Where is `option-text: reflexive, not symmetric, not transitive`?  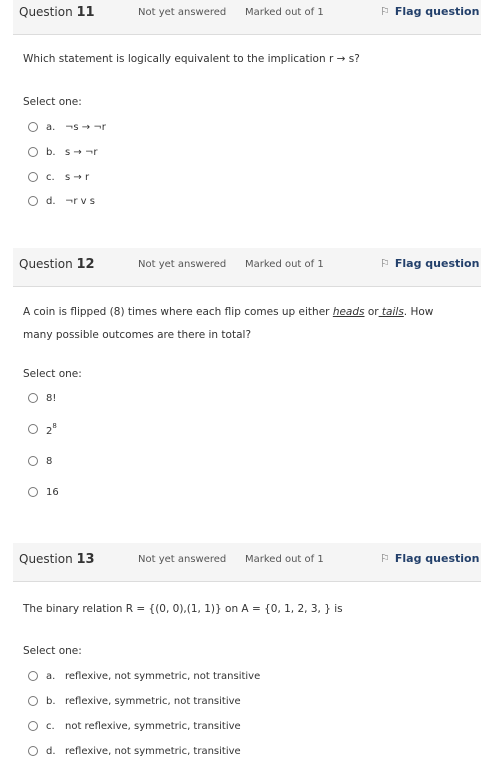 option-text: reflexive, not symmetric, not transitive is located at coordinates (163, 676).